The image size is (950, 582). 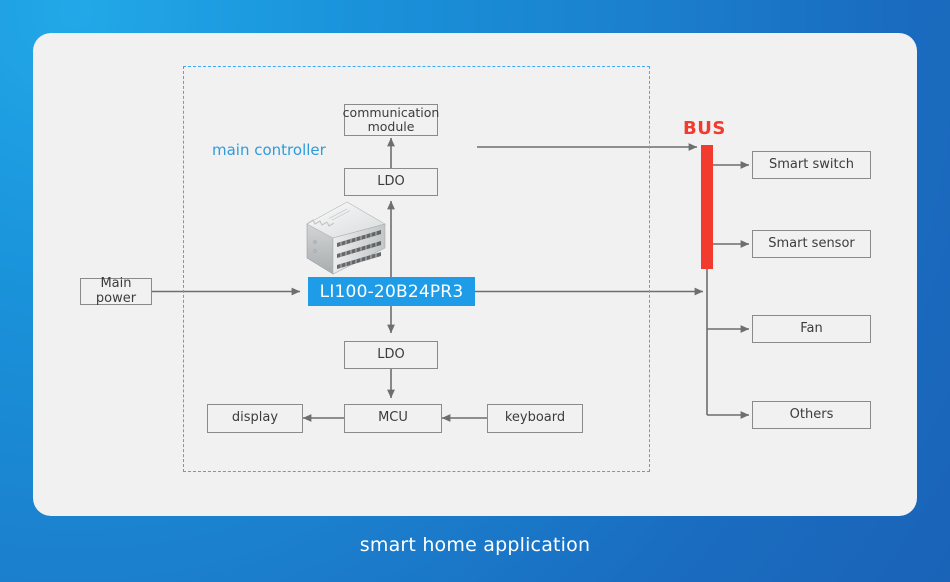 I want to click on bus-bar, so click(x=707, y=207).